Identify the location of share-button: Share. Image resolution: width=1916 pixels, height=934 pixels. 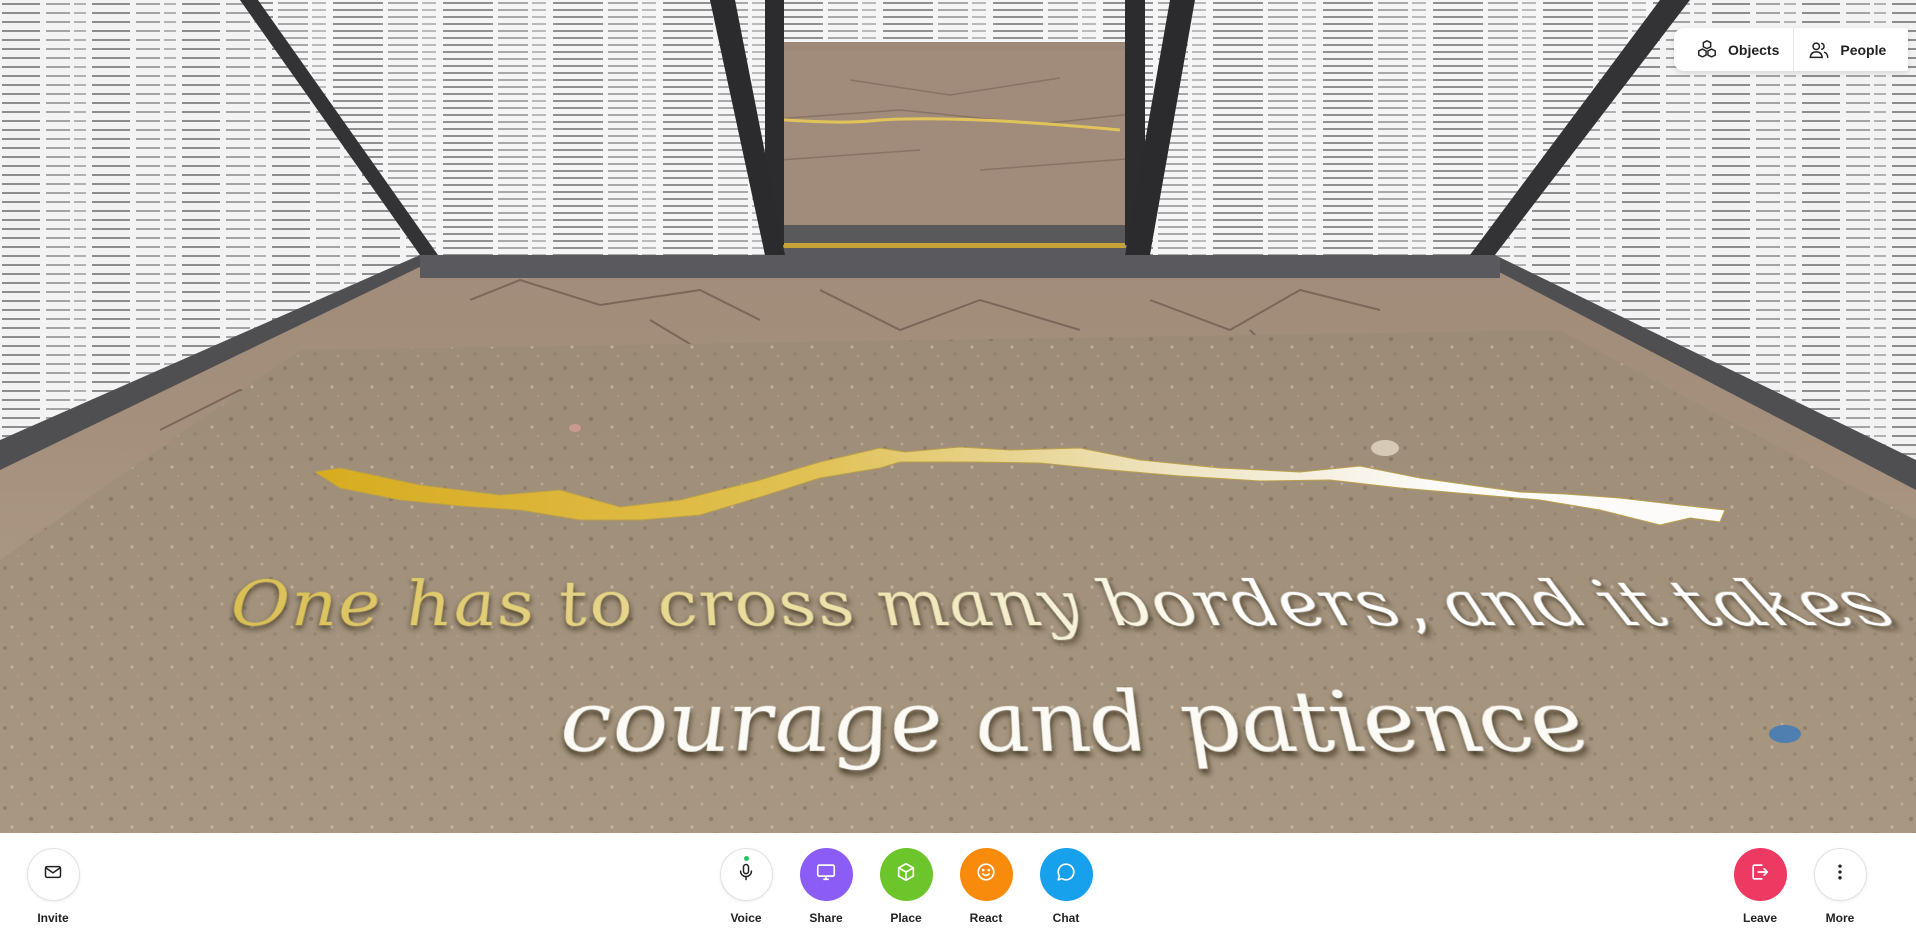
(826, 886).